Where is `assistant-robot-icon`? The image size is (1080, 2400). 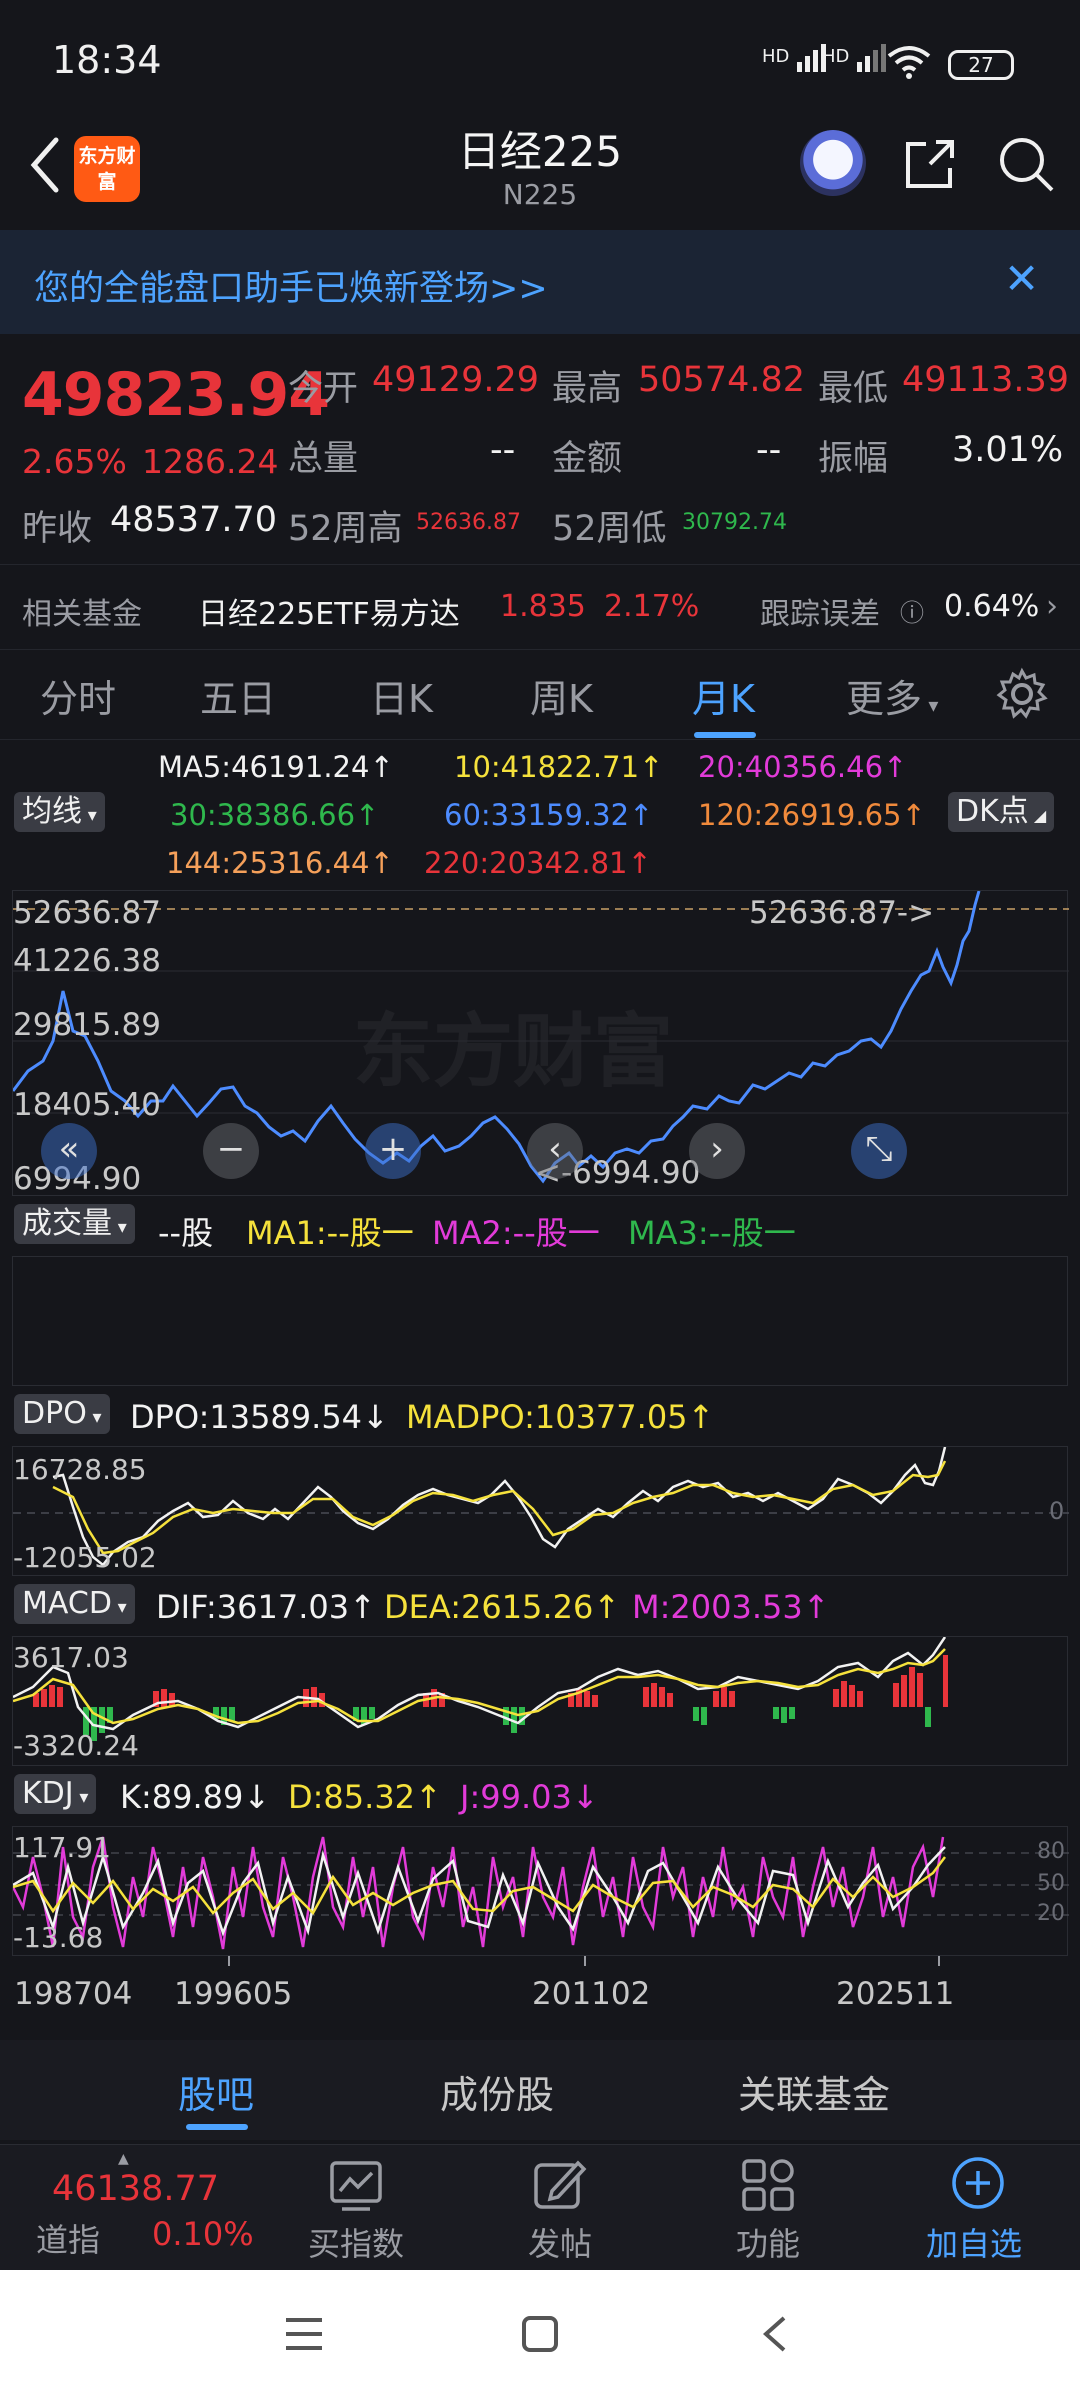
assistant-robot-icon is located at coordinates (833, 163).